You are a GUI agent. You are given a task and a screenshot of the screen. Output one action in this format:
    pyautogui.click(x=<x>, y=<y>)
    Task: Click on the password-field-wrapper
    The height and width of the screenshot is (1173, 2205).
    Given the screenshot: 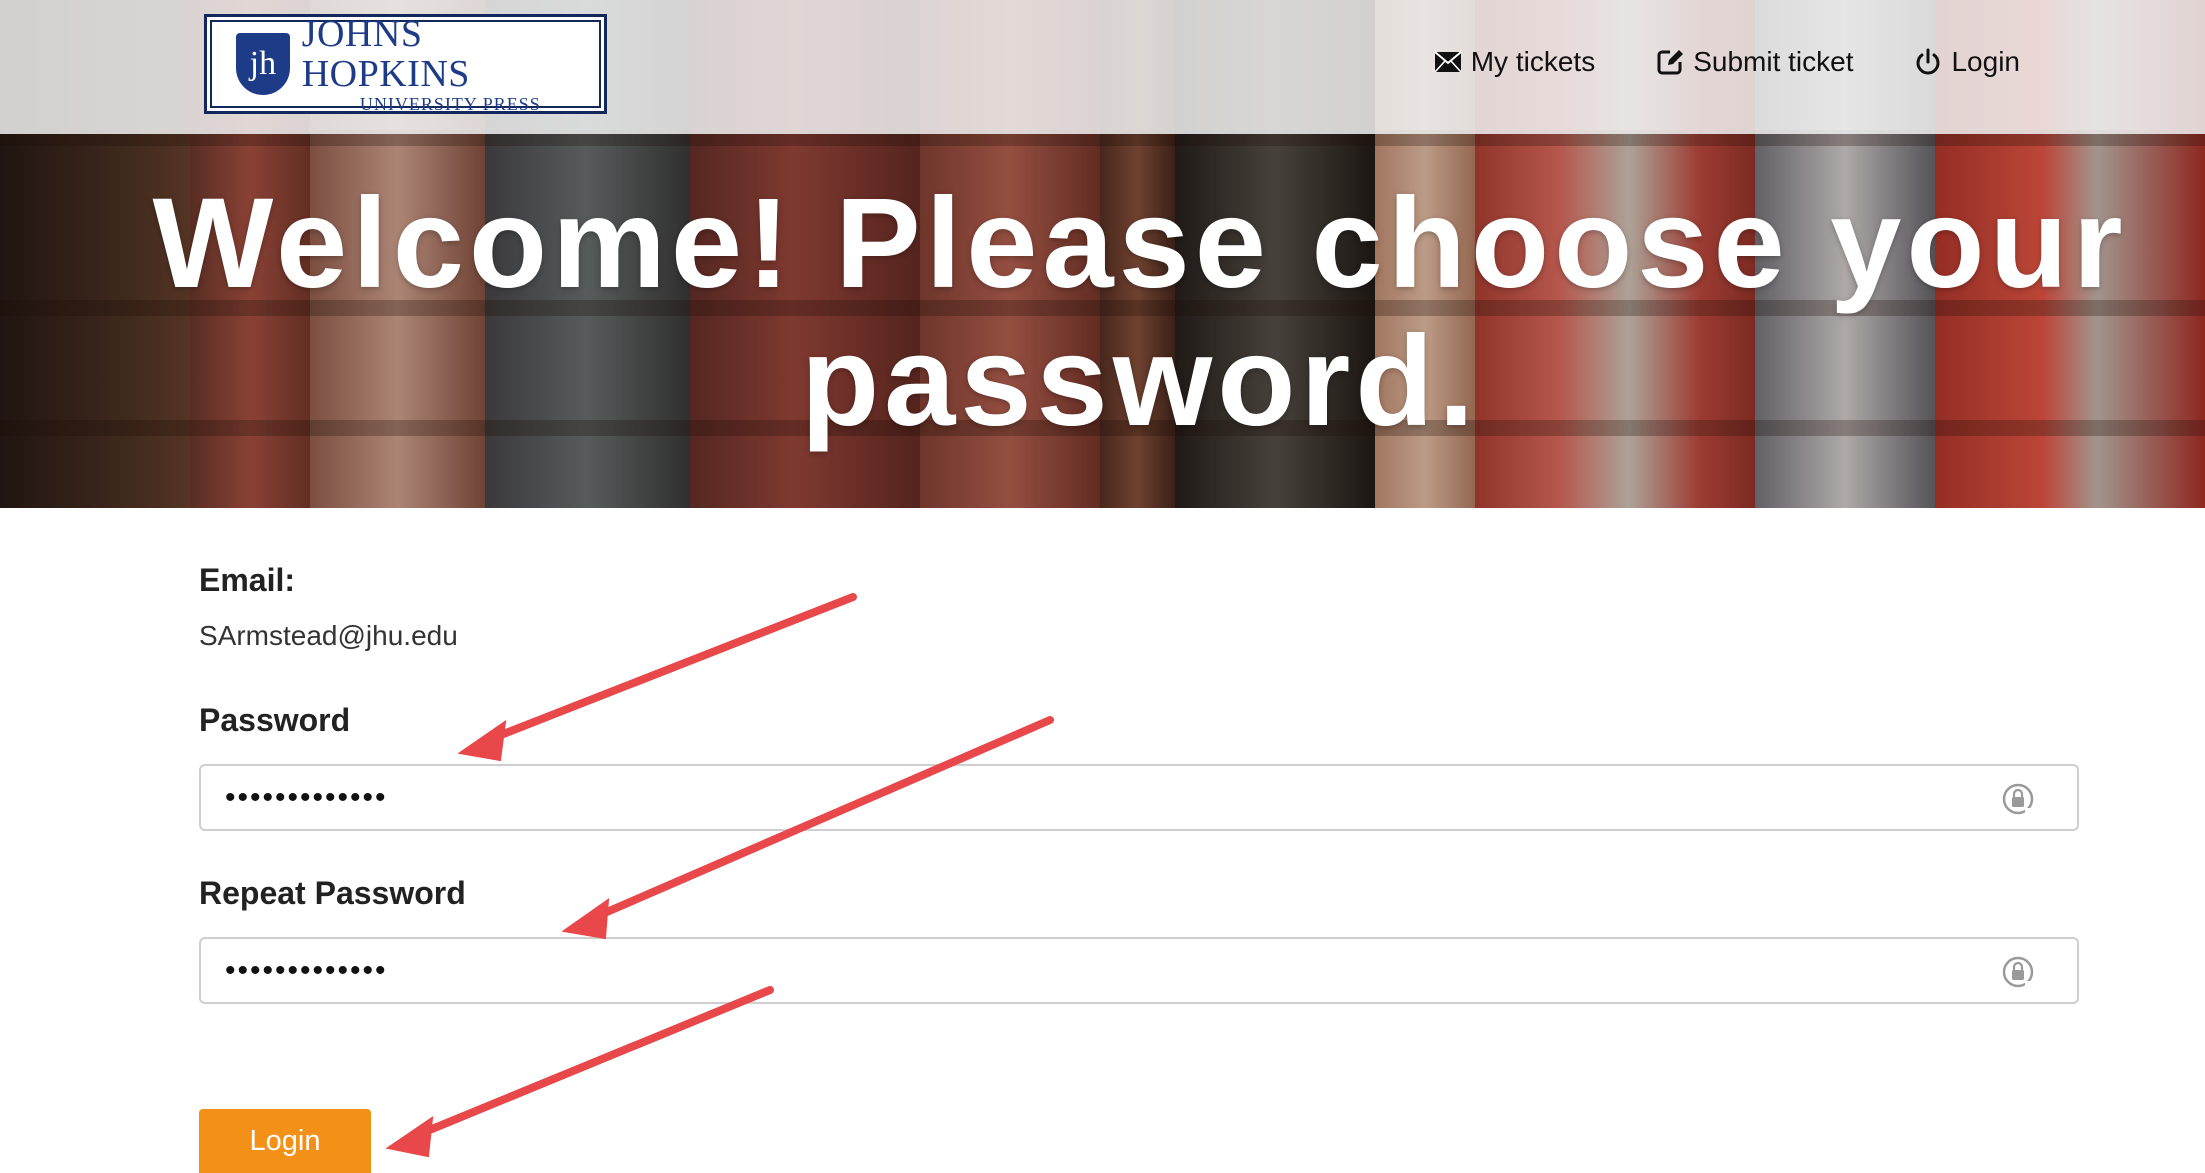 What is the action you would take?
    pyautogui.click(x=1139, y=797)
    